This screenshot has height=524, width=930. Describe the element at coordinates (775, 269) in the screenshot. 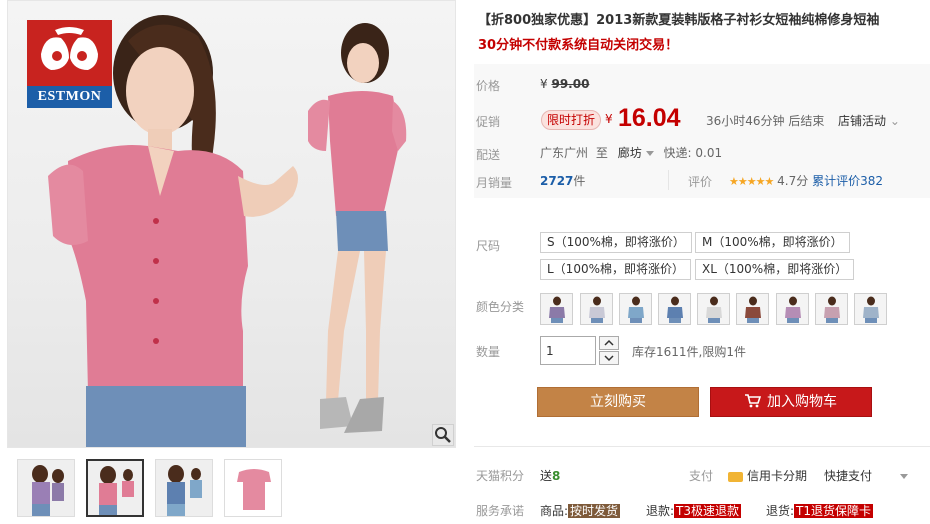

I see `size-option-xl: XL（100%棉，即将涨价）` at that location.